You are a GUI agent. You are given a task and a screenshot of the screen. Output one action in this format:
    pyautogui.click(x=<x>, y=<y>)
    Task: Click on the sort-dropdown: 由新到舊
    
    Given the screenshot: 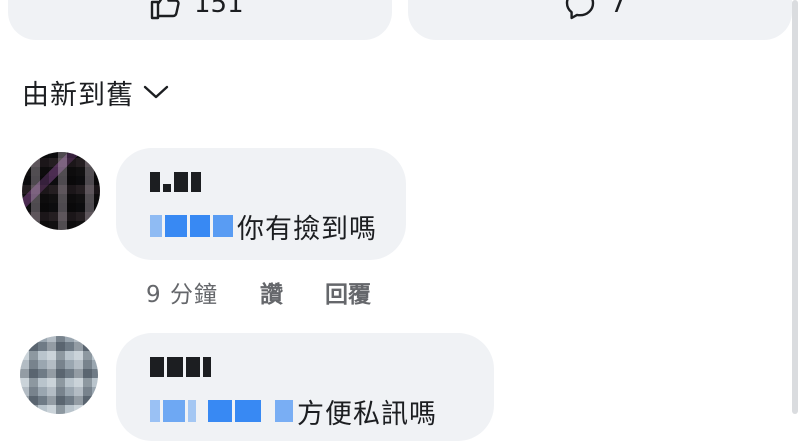 What is the action you would take?
    pyautogui.click(x=96, y=92)
    